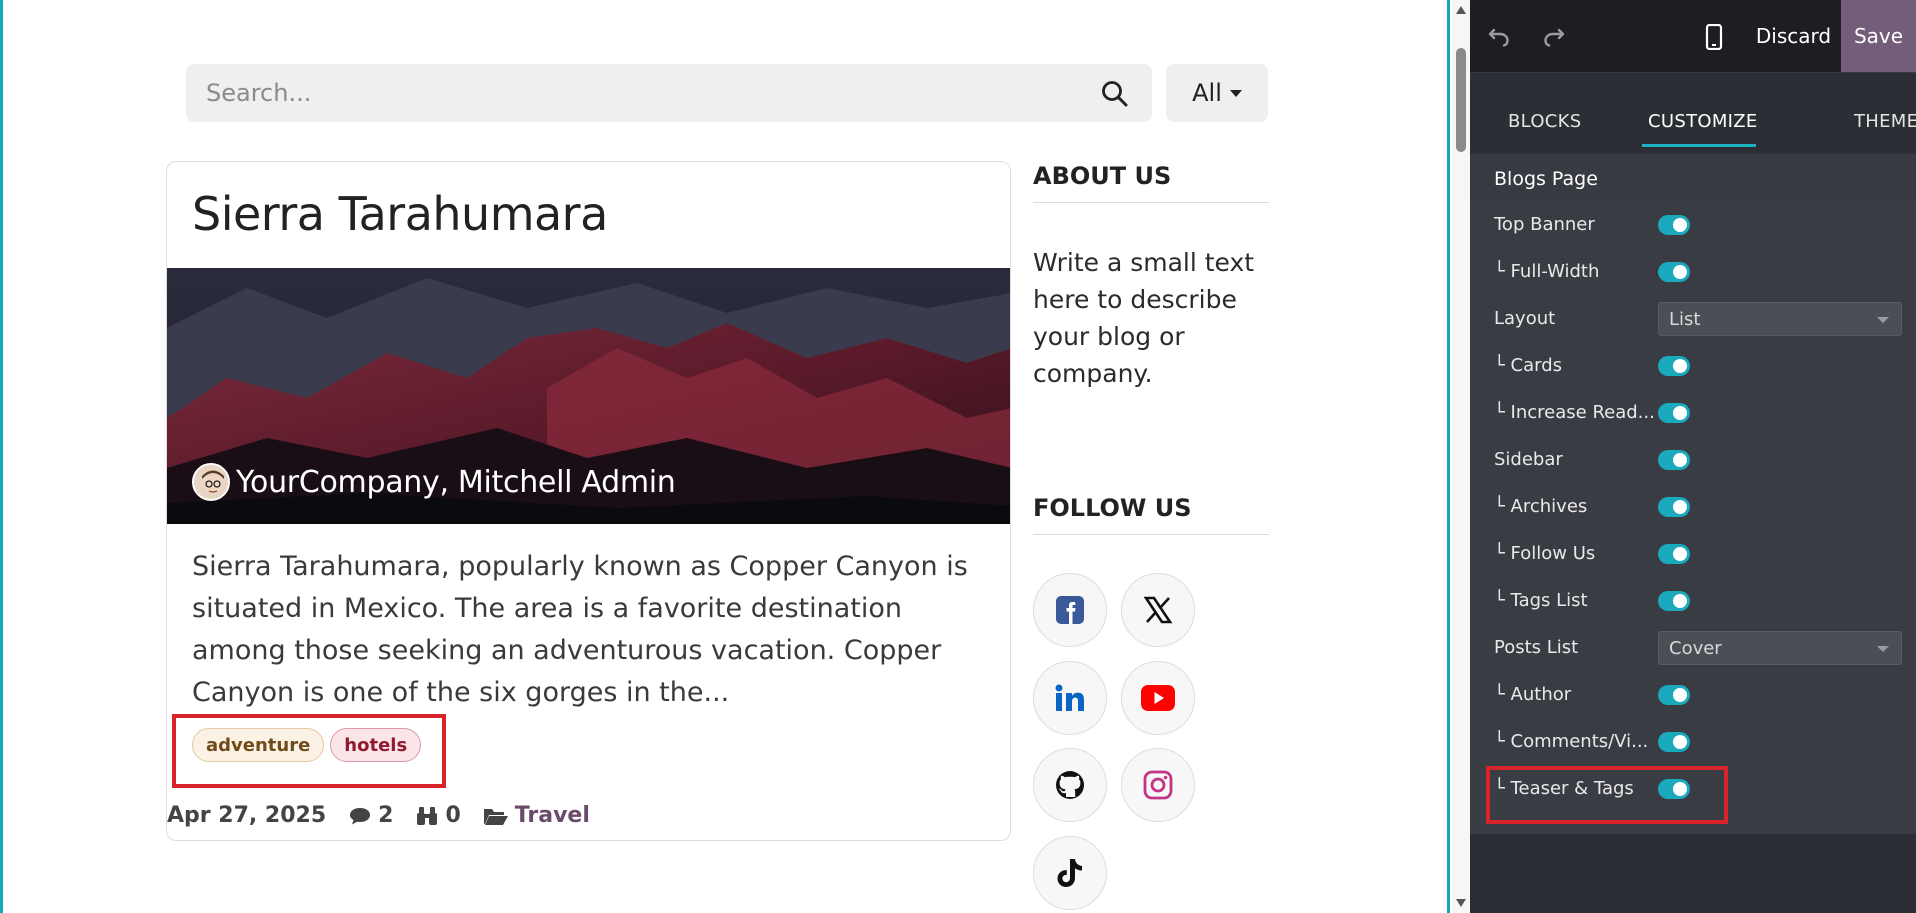 Image resolution: width=1916 pixels, height=913 pixels. Describe the element at coordinates (1693, 601) in the screenshot. I see `option-tags-list: └ Tags List` at that location.